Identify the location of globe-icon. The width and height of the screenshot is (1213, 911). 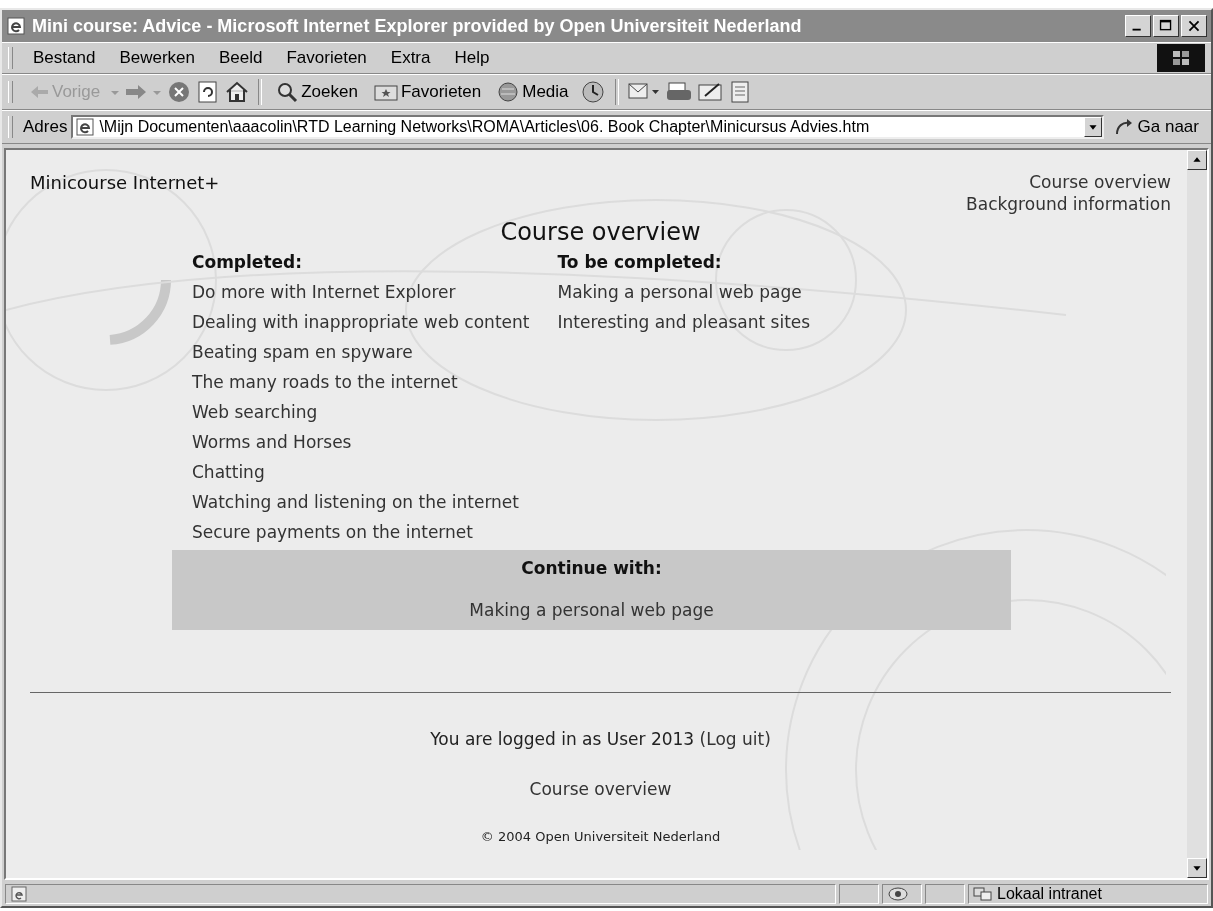
(508, 92).